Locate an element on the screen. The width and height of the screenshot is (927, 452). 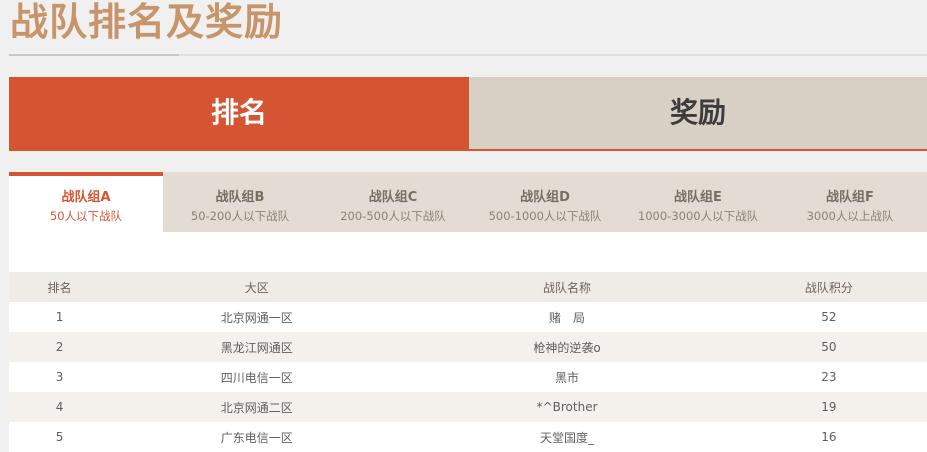
cell-region: 黑龙江网通区 is located at coordinates (257, 347).